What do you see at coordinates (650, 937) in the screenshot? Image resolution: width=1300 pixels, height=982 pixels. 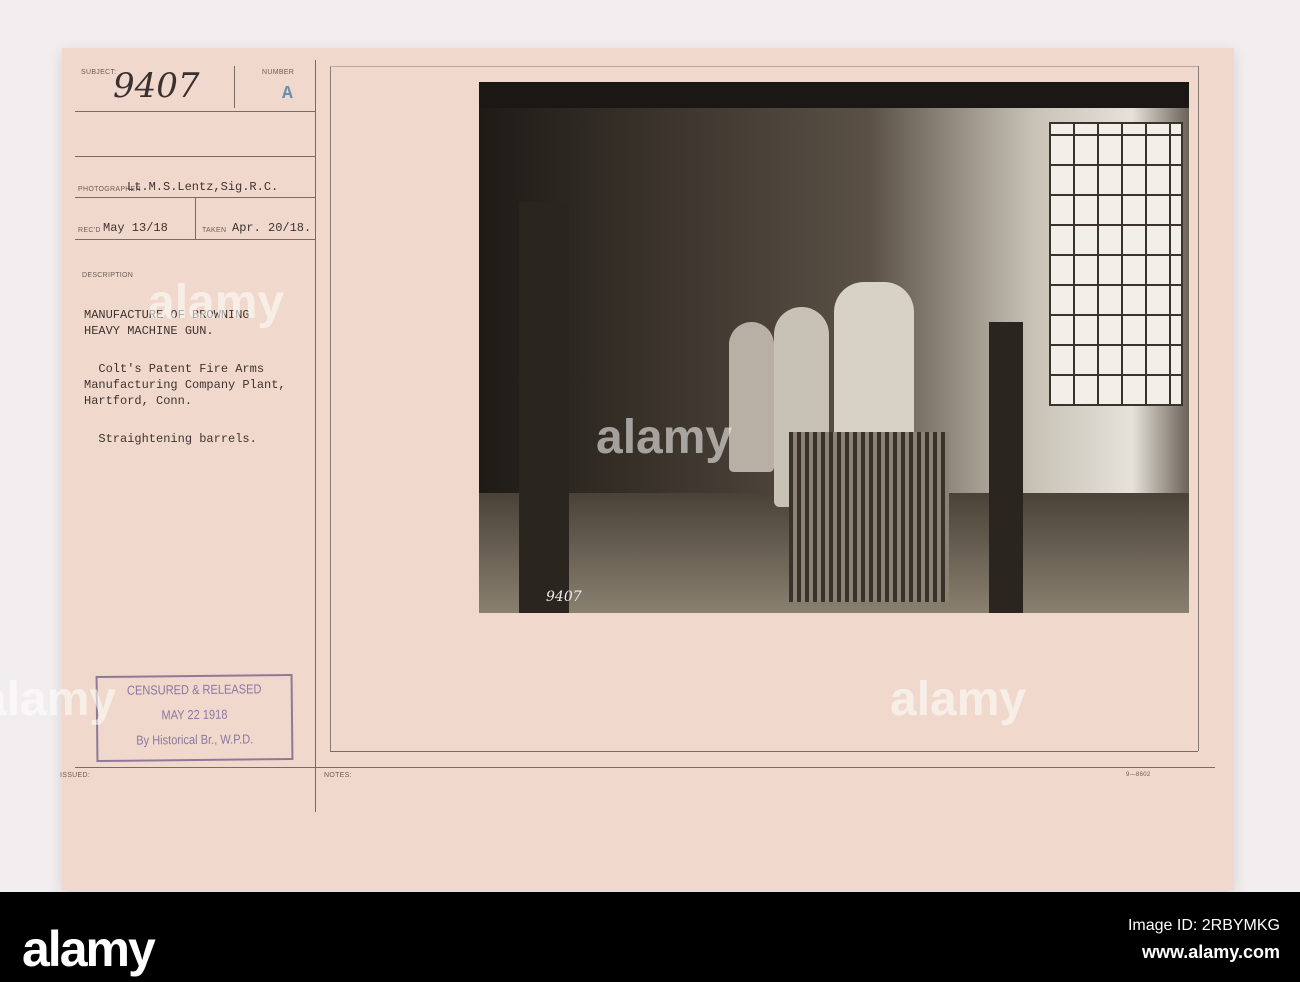 I see `footer-bar` at bounding box center [650, 937].